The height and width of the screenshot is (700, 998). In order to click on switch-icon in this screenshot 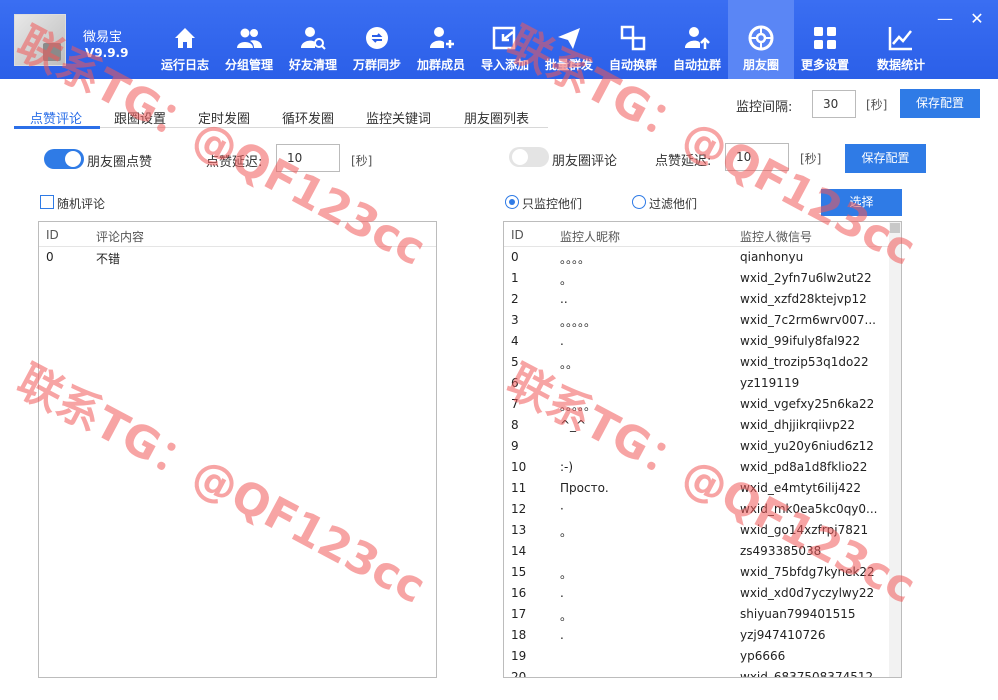, I will do `click(633, 38)`.